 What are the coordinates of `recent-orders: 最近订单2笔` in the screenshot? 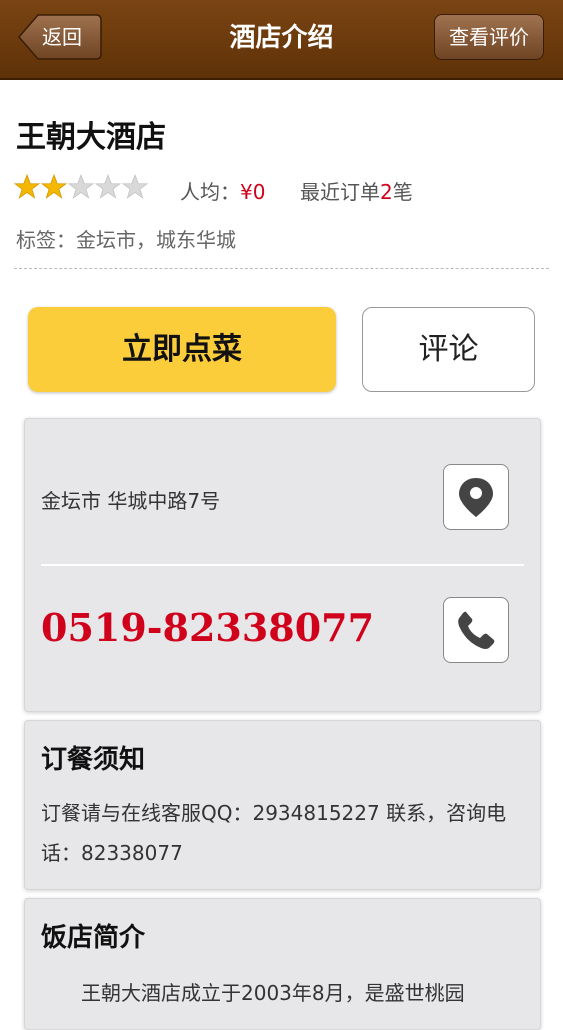 It's located at (356, 190).